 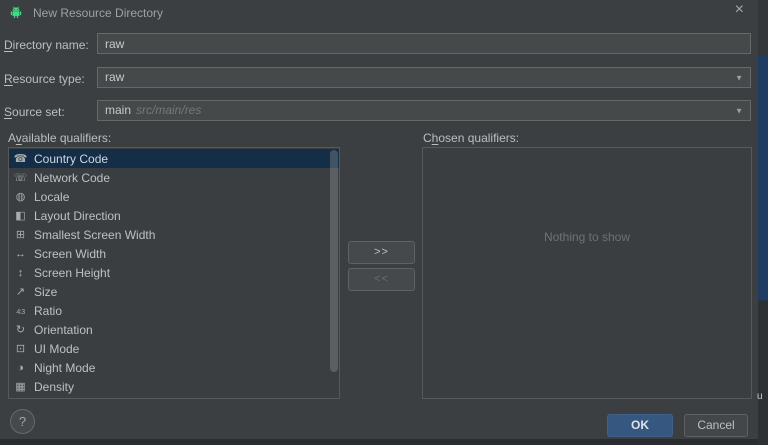 I want to click on ratio-icon, so click(x=20, y=311).